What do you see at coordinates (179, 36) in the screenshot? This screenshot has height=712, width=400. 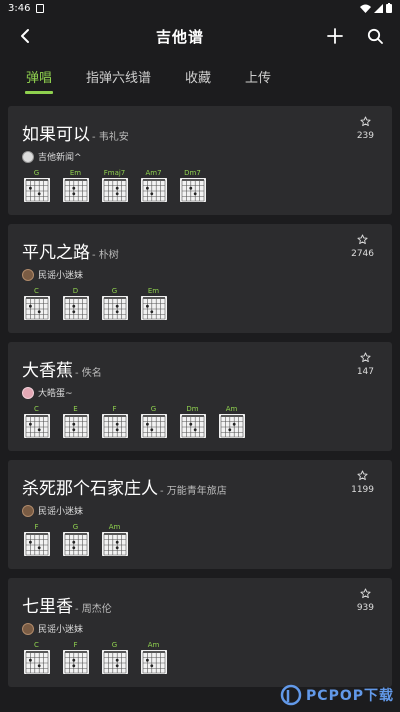 I see `page-title: 吉他谱` at bounding box center [179, 36].